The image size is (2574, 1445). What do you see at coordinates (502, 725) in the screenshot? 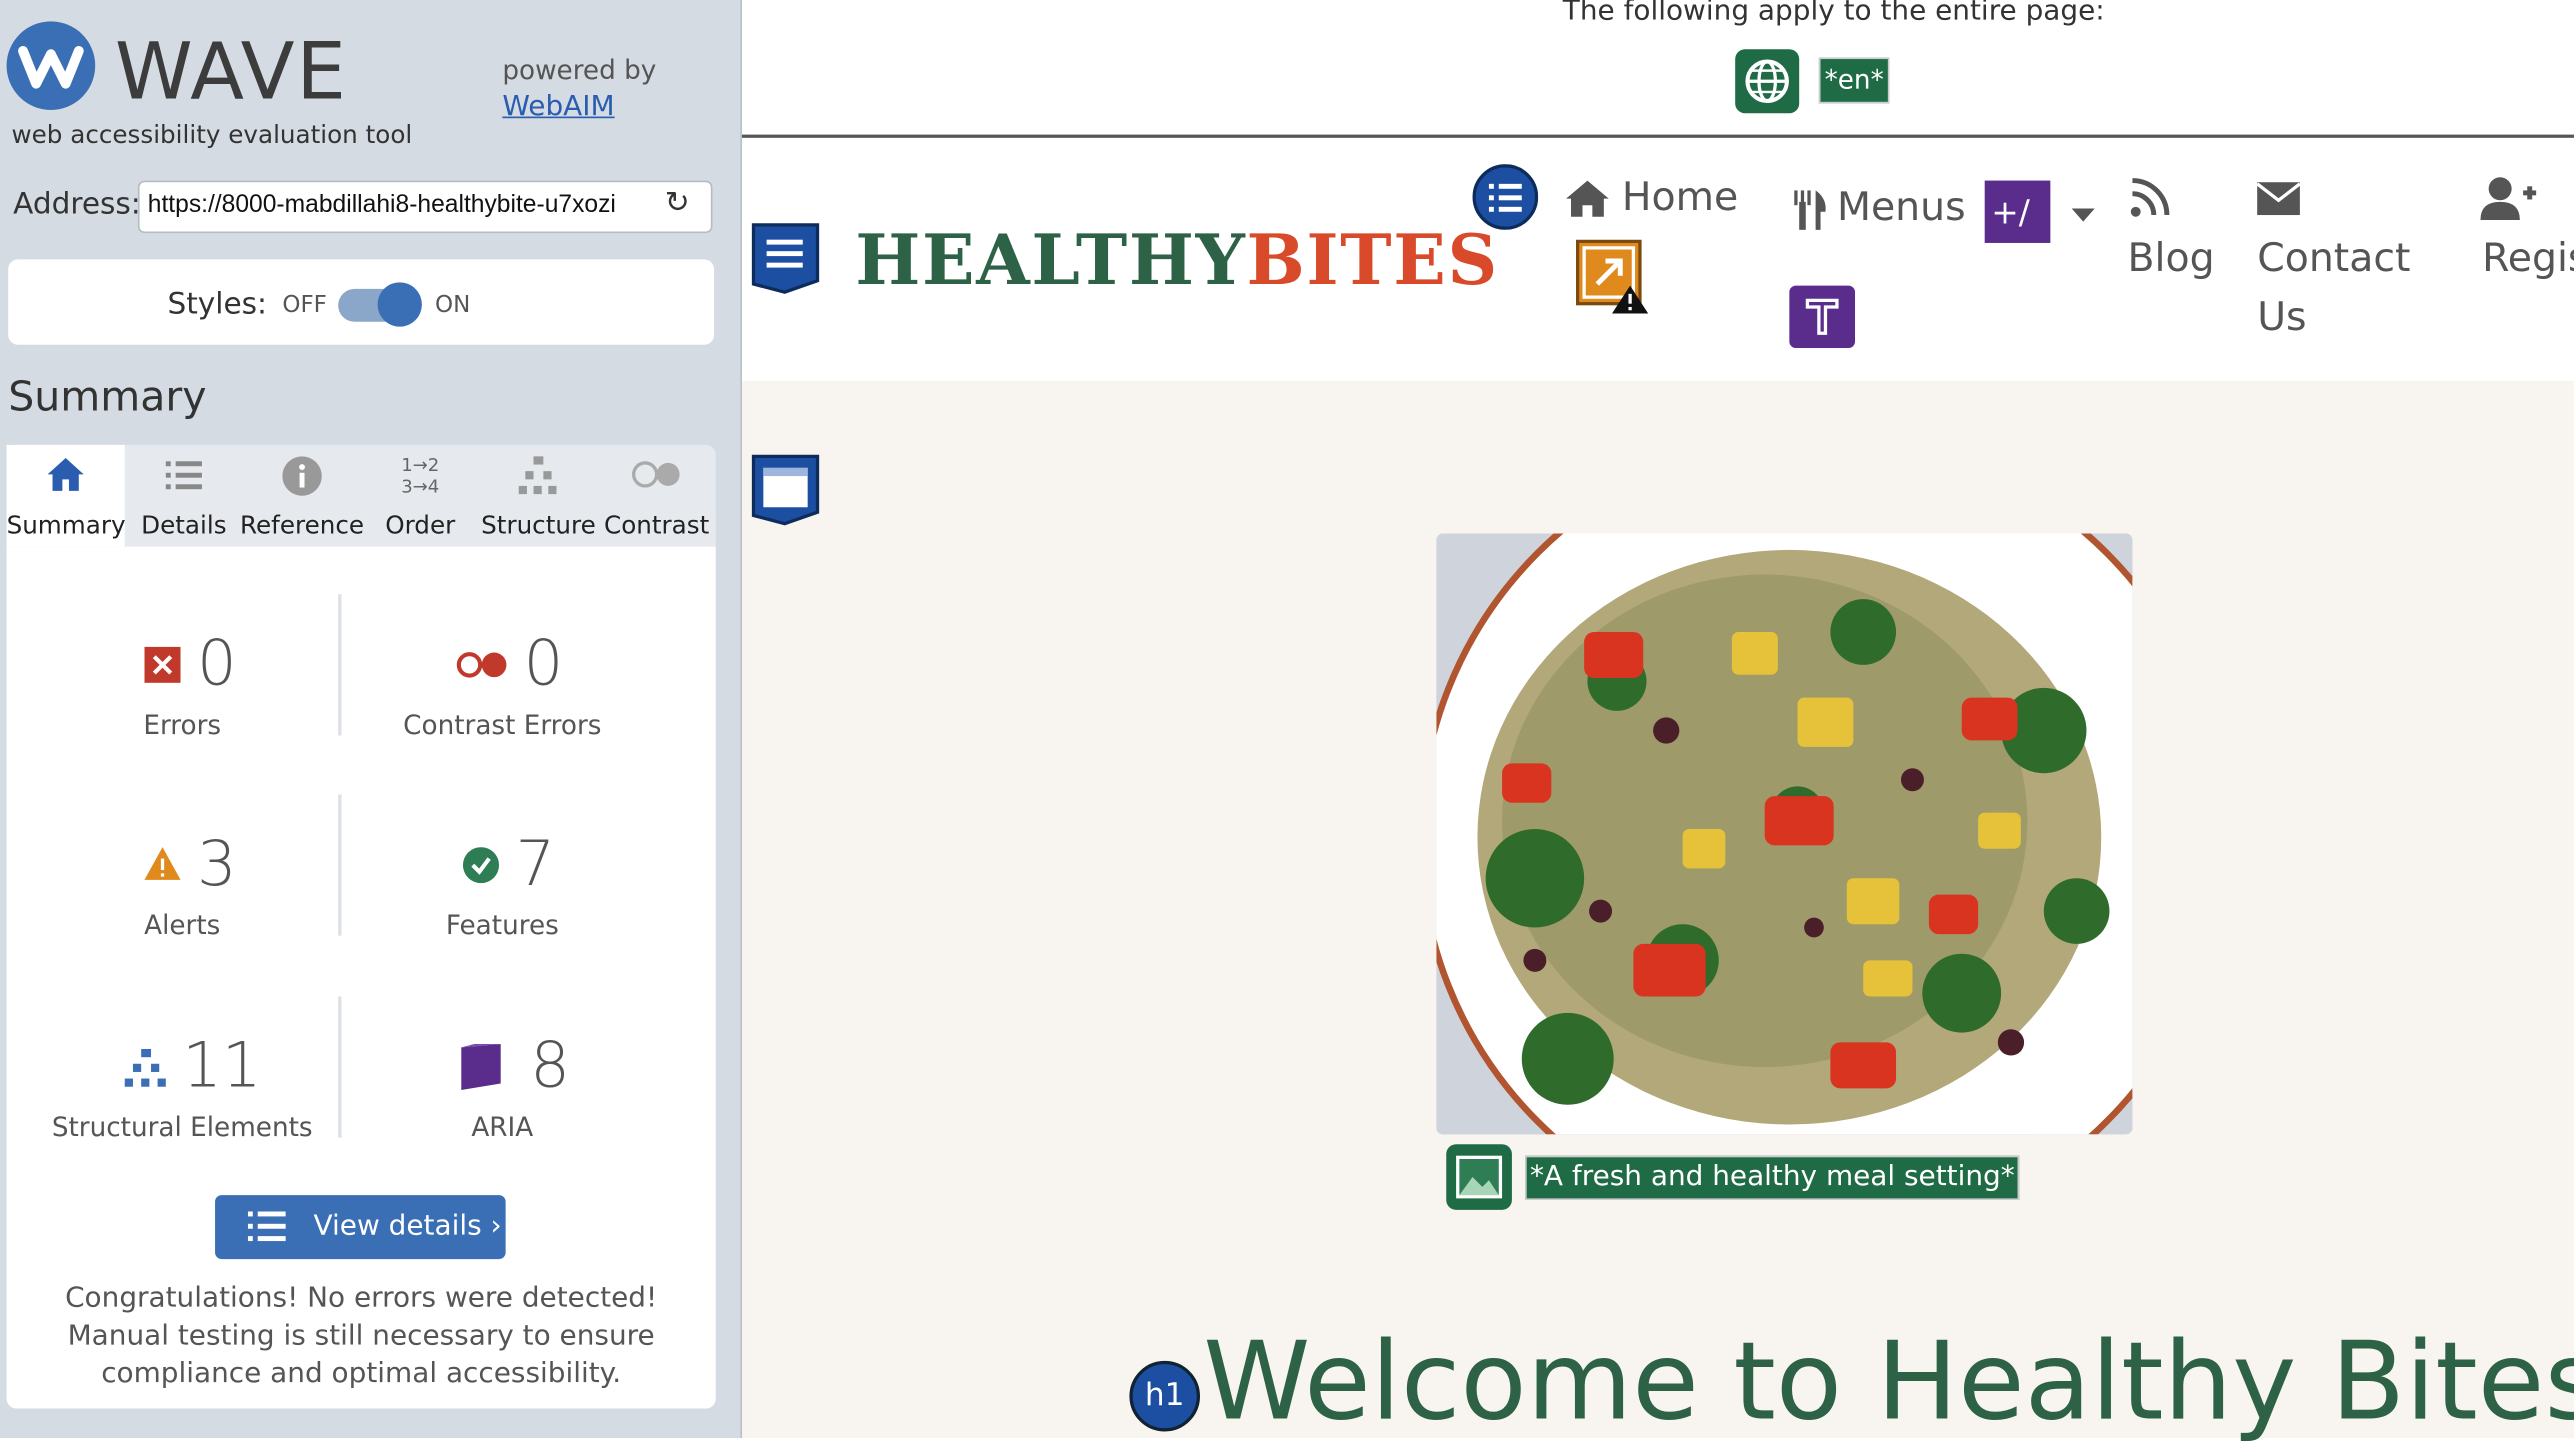
I see `contrast-errors-label: Contrast Errors` at bounding box center [502, 725].